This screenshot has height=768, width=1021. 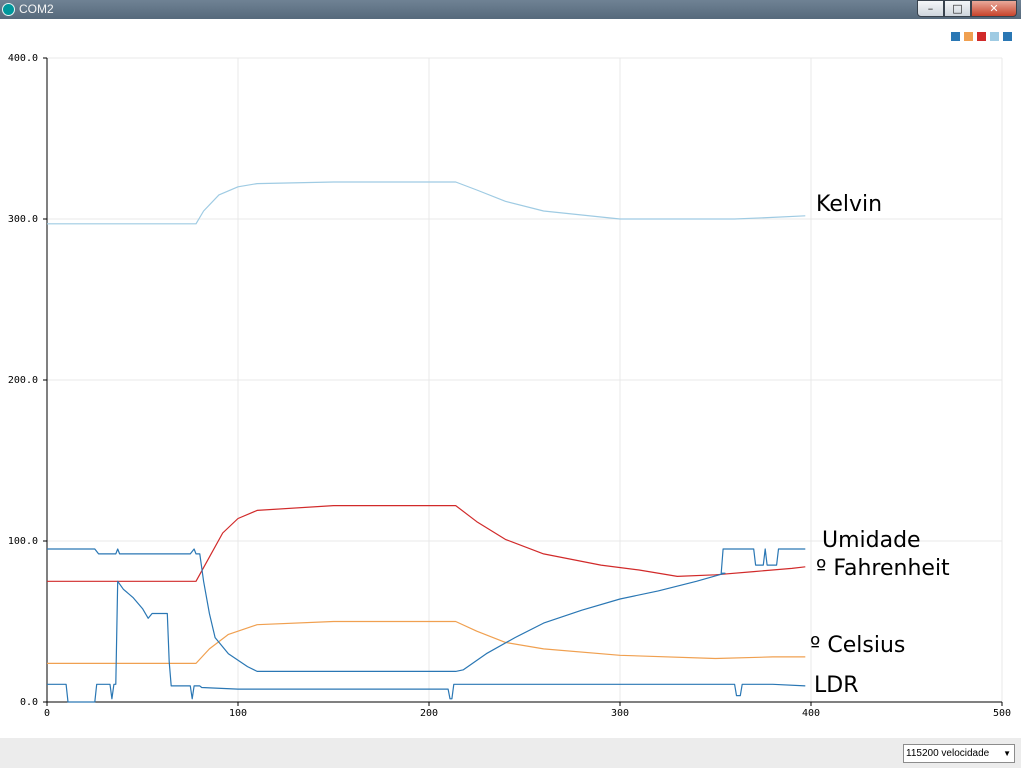 I want to click on y-tick-label: 400.0, so click(x=23, y=58).